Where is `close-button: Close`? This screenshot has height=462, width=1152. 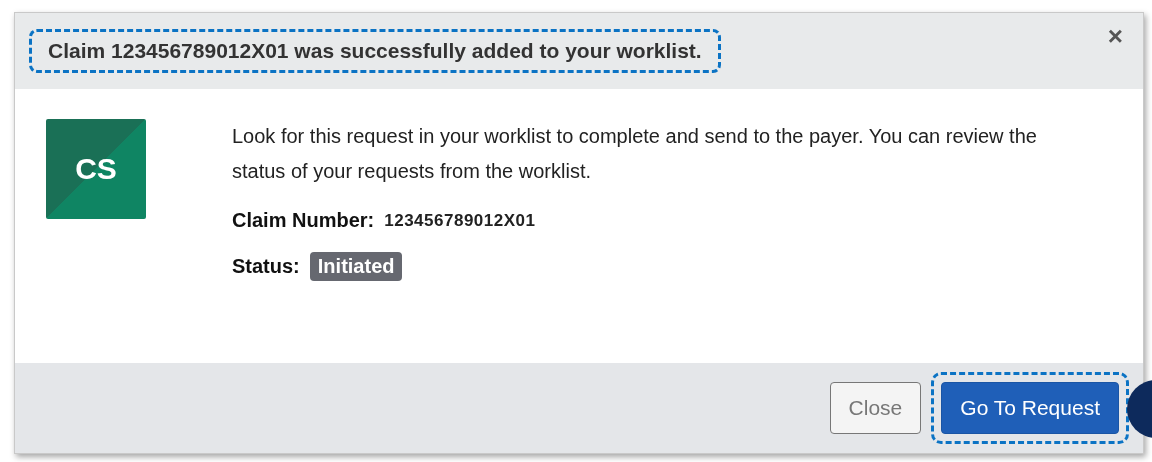
close-button: Close is located at coordinates (875, 408).